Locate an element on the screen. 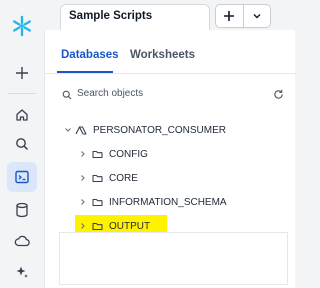 This screenshot has width=320, height=288. tree-item-label: CONFIG is located at coordinates (128, 154).